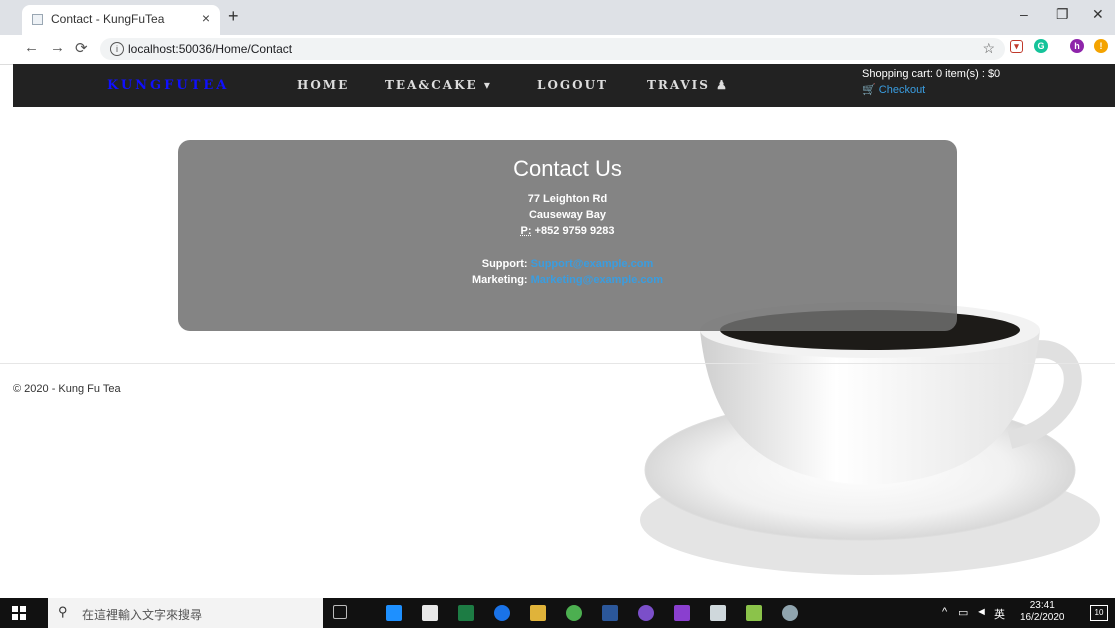  I want to click on windows-taskbar: ⚲ 在這裡輸入文字來搜尋 ^ ▭ ◄ 英 23:41 16/2/2020 10, so click(557, 613).